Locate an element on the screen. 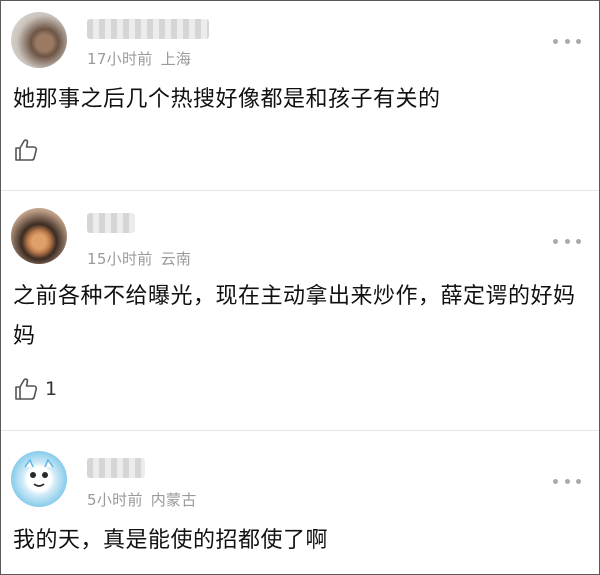 Image resolution: width=600 pixels, height=575 pixels. comment-meta: 5小时前 内蒙古 is located at coordinates (142, 499).